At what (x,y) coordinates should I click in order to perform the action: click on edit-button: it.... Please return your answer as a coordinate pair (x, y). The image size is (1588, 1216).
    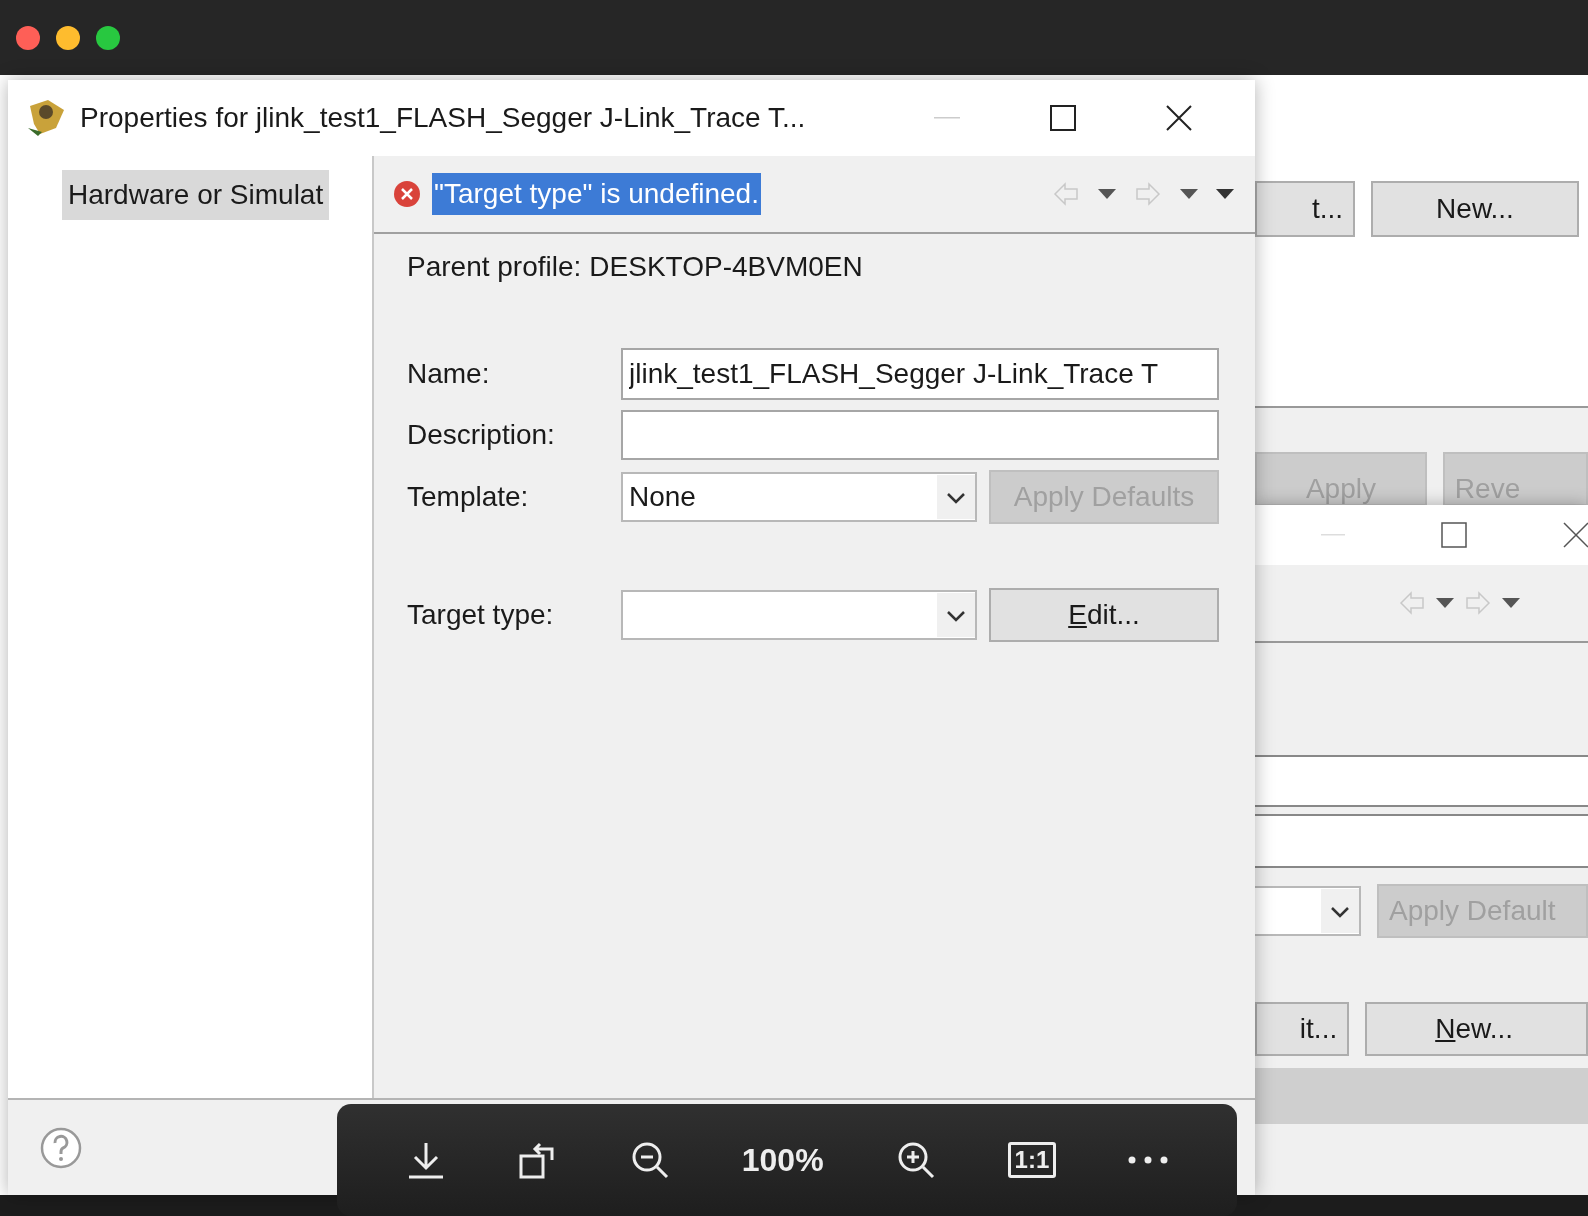
    Looking at the image, I should click on (1302, 1029).